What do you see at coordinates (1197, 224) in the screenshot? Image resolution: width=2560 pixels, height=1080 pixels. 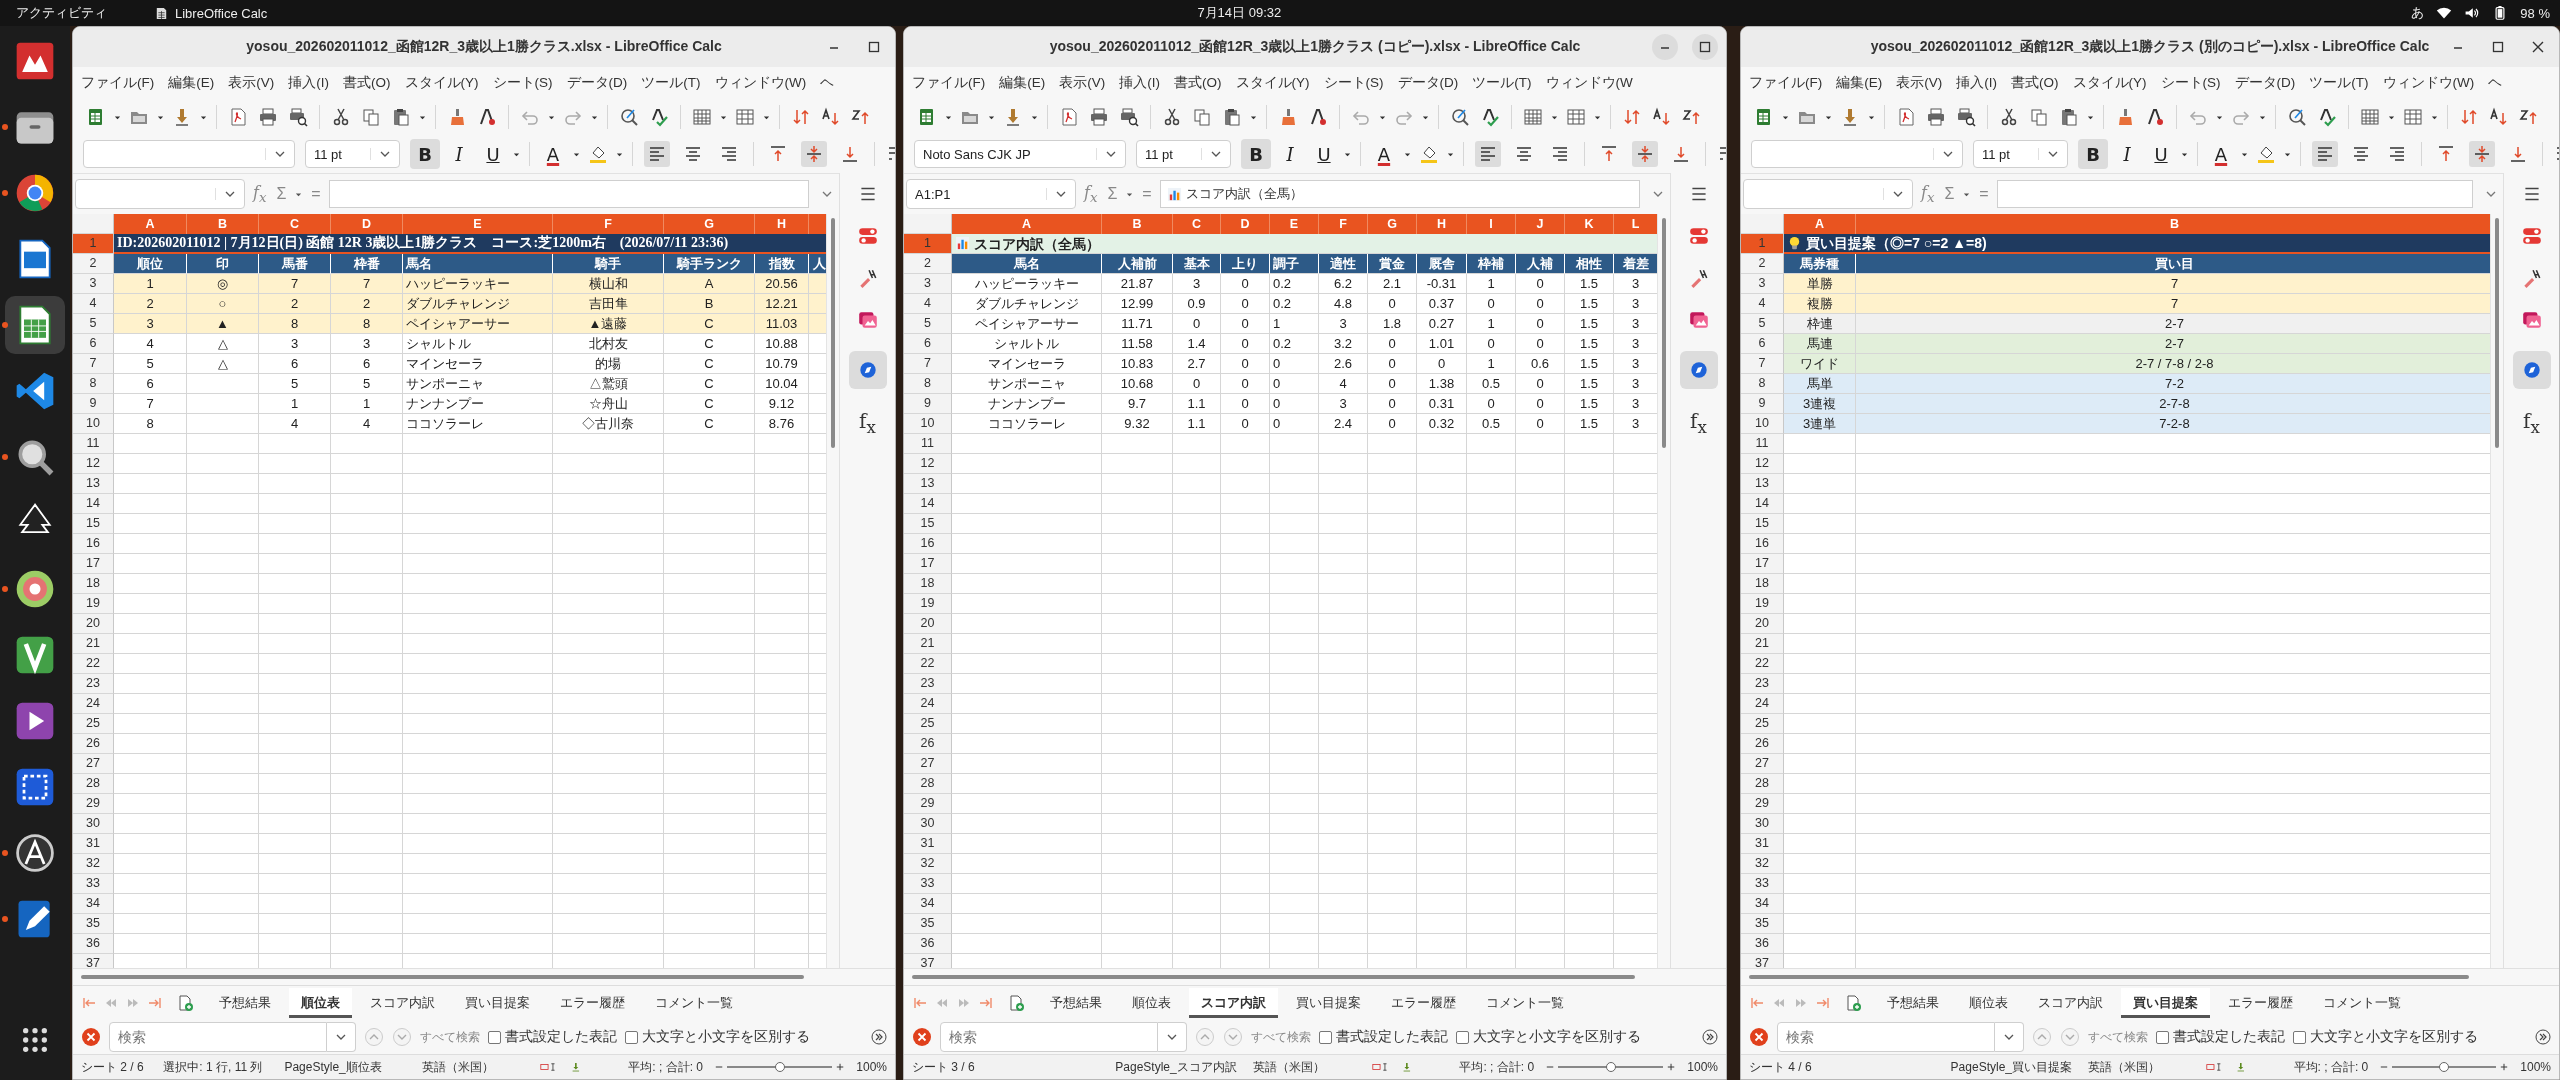 I see `column-header: C` at bounding box center [1197, 224].